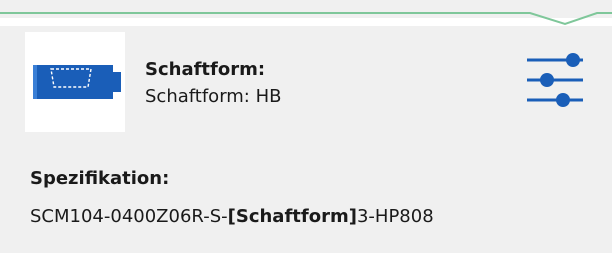 The width and height of the screenshot is (612, 253). What do you see at coordinates (395, 216) in the screenshot?
I see `spec-suffix: 3-HP808` at bounding box center [395, 216].